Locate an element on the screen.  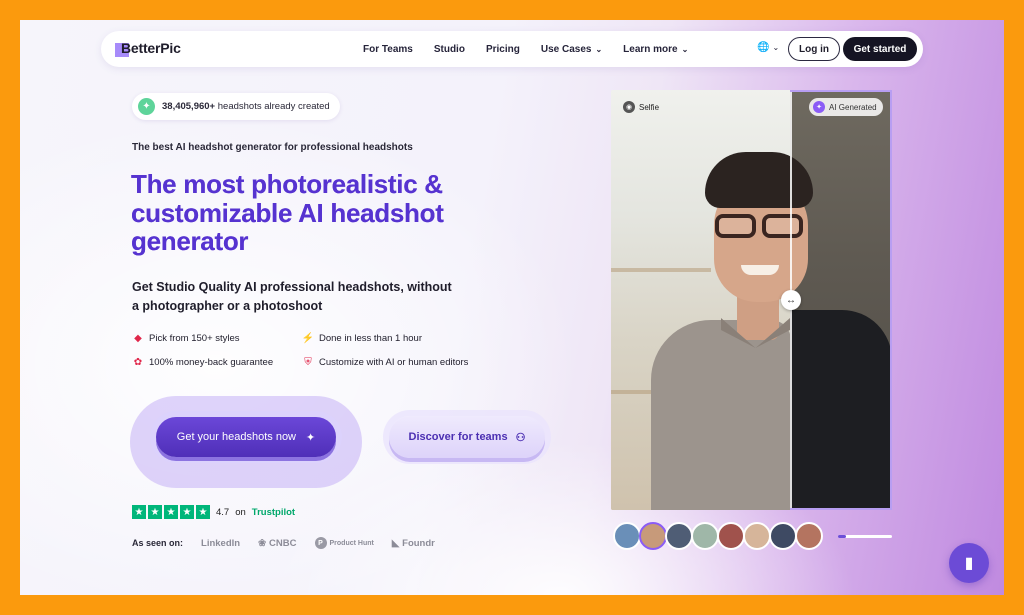
get-started-button: Get started is located at coordinates (880, 49).